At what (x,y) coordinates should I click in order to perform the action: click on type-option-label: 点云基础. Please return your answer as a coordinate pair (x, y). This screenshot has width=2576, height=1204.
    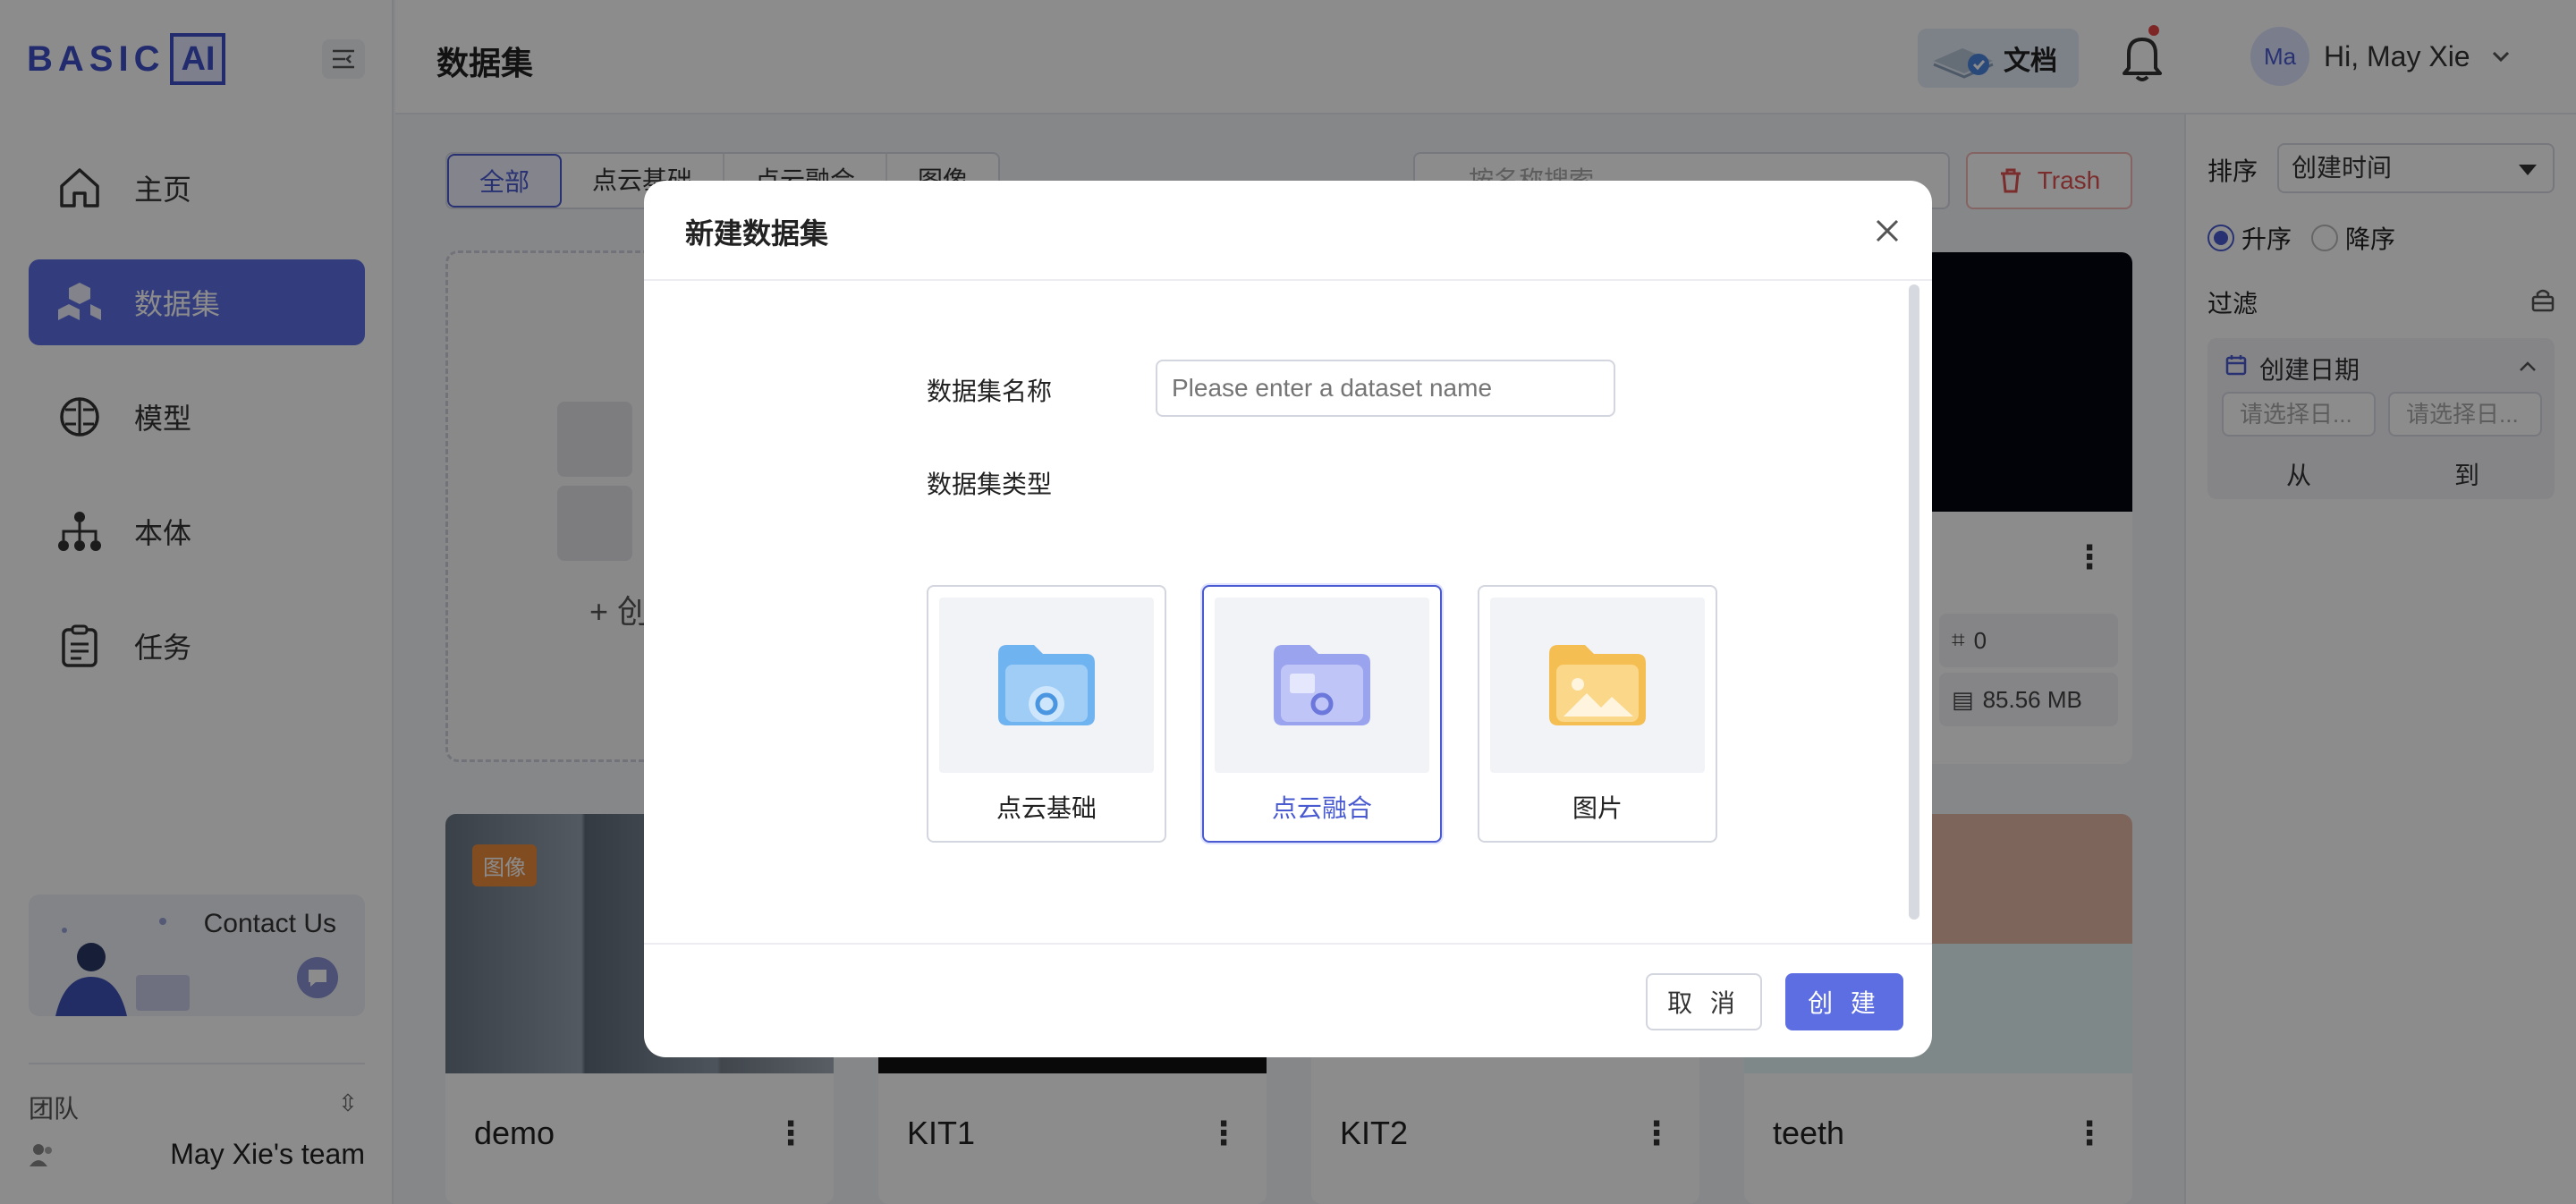
    Looking at the image, I should click on (1046, 808).